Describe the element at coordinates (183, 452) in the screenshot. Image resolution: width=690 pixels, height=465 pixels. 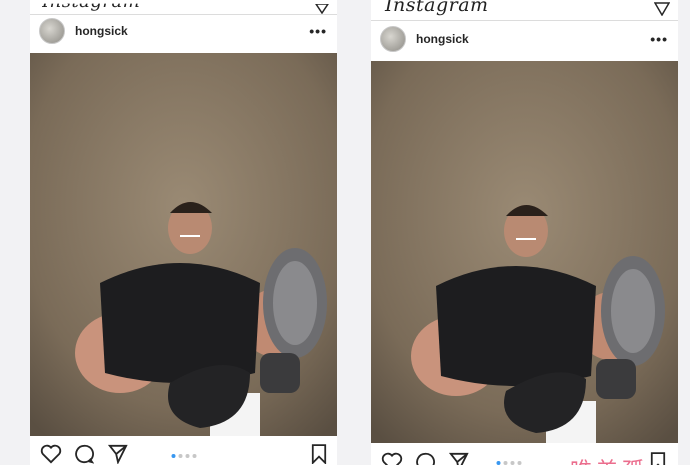
I see `post-actions` at that location.